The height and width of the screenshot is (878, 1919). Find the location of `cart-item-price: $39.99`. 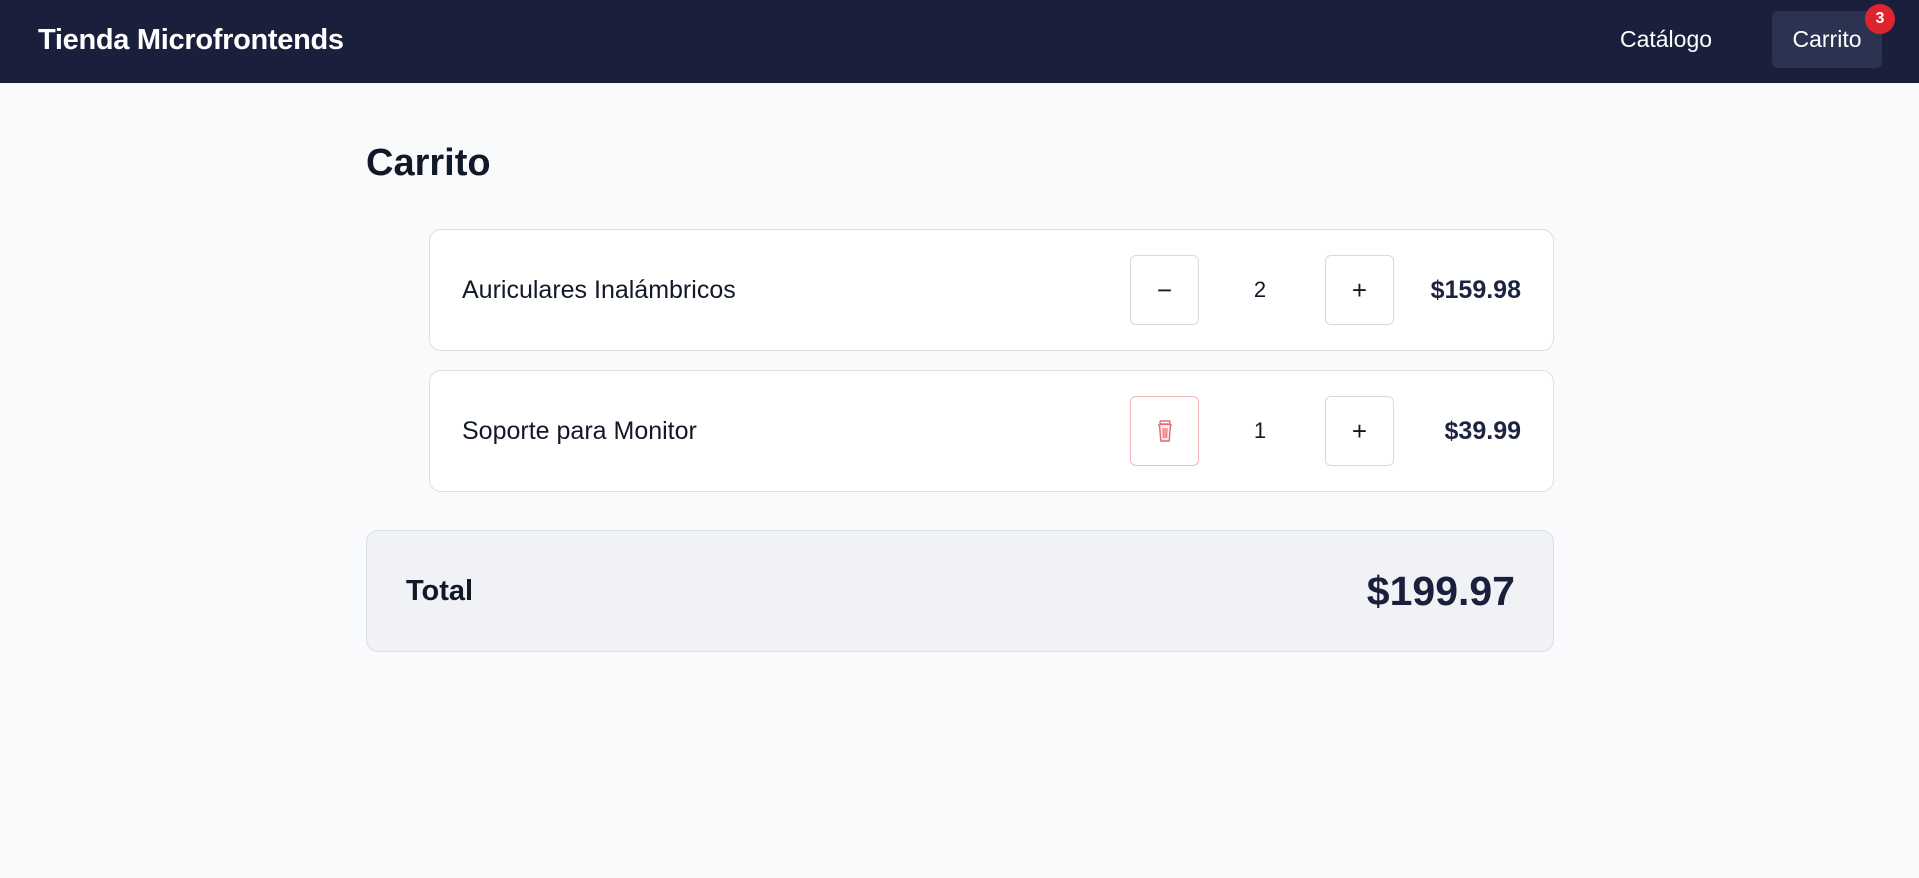

cart-item-price: $39.99 is located at coordinates (1482, 431).